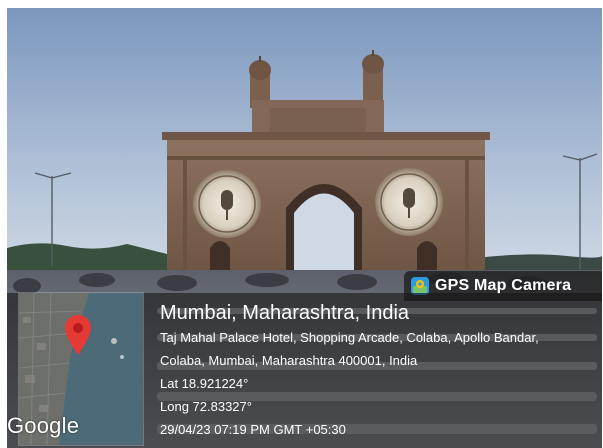 This screenshot has height=448, width=603. What do you see at coordinates (204, 383) in the screenshot?
I see `latitude: Lat 18.921224°` at bounding box center [204, 383].